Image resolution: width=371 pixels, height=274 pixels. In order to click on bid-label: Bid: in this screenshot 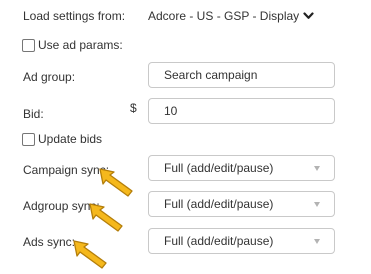, I will do `click(33, 114)`.